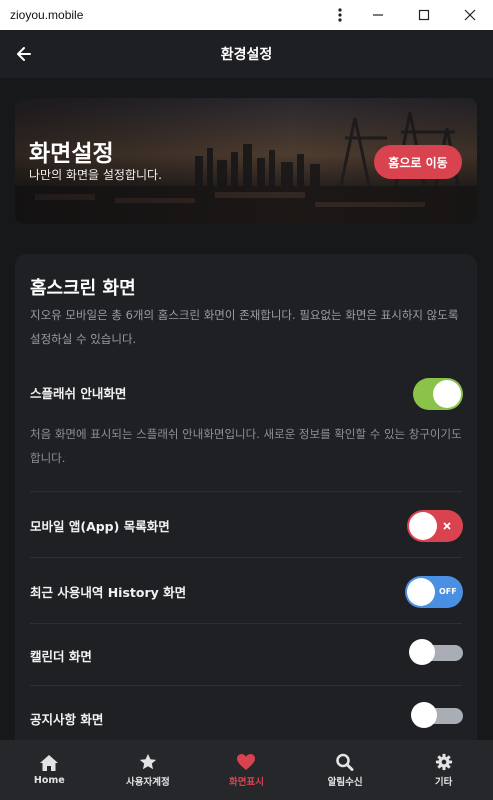  I want to click on heart-icon, so click(246, 761).